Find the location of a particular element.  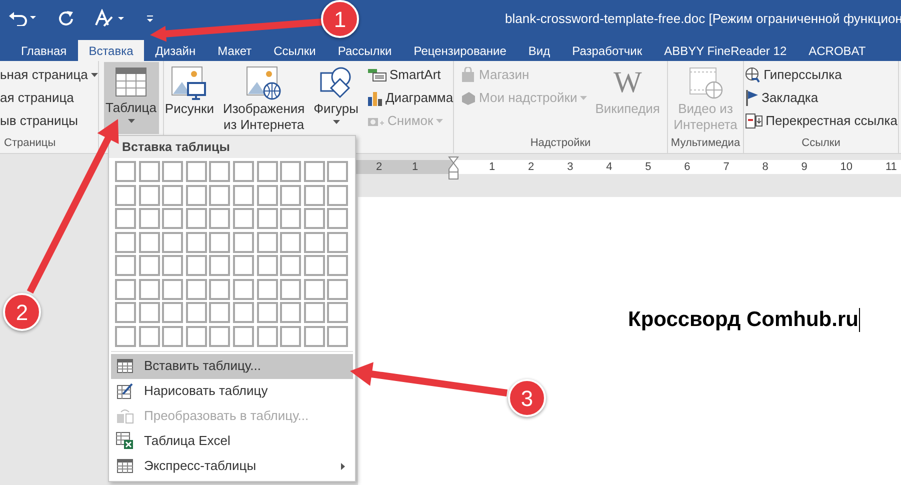

ribbon-tab: ACROBAT is located at coordinates (837, 50).